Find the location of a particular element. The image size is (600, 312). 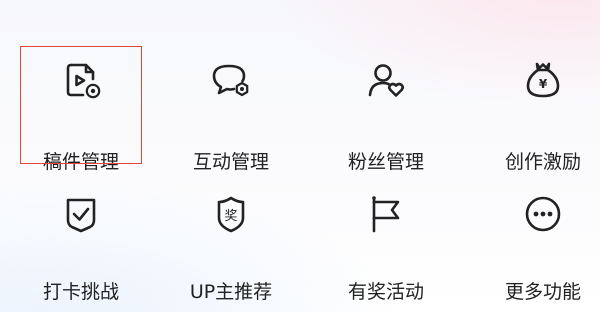

more-dots-icon is located at coordinates (543, 214).